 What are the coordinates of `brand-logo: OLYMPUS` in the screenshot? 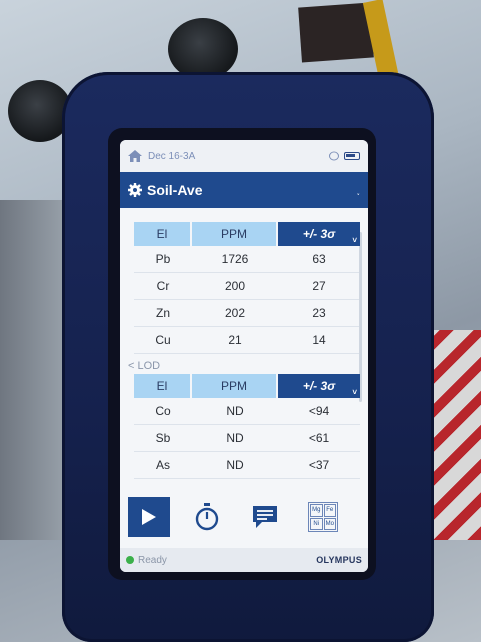 It's located at (339, 560).